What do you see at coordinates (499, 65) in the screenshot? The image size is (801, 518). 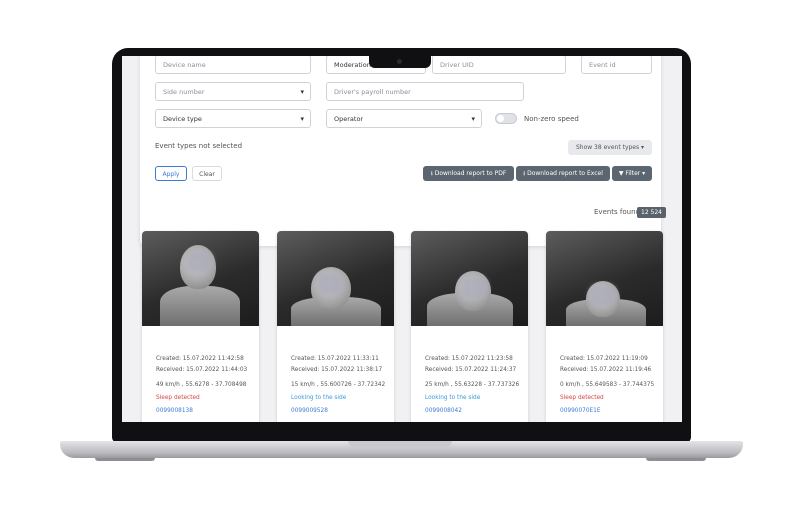 I see `driver-uid-input: Driver UID` at bounding box center [499, 65].